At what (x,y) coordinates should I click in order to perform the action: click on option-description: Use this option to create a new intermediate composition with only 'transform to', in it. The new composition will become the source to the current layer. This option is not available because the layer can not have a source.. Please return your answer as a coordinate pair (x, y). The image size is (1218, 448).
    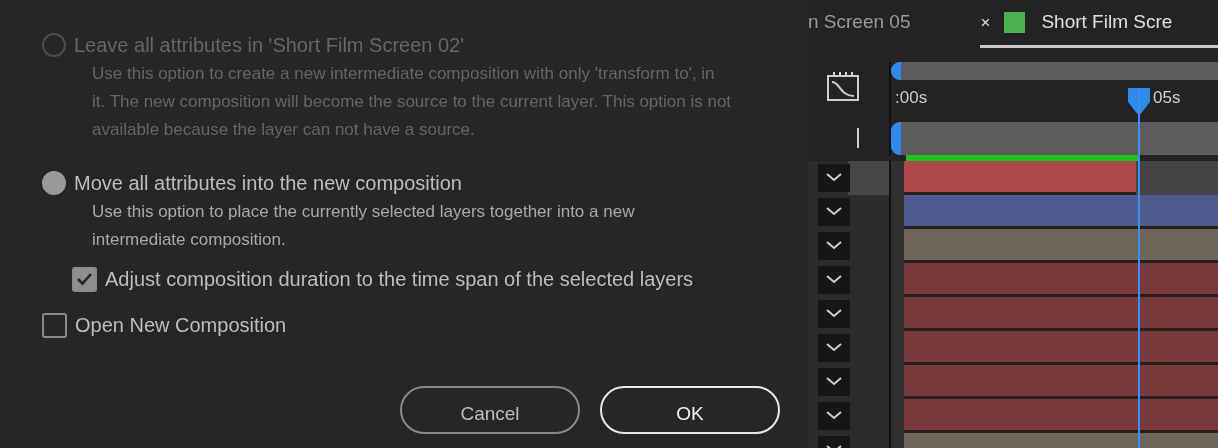
    Looking at the image, I should click on (412, 102).